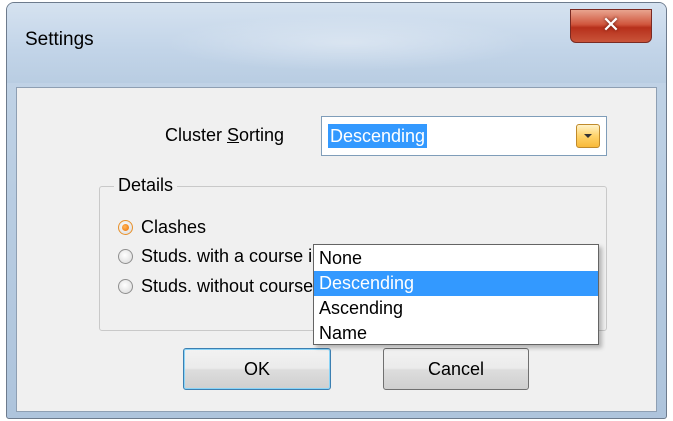 Image resolution: width=673 pixels, height=421 pixels. Describe the element at coordinates (233, 135) in the screenshot. I see `cluster-sorting-label-mnemonic: S` at that location.